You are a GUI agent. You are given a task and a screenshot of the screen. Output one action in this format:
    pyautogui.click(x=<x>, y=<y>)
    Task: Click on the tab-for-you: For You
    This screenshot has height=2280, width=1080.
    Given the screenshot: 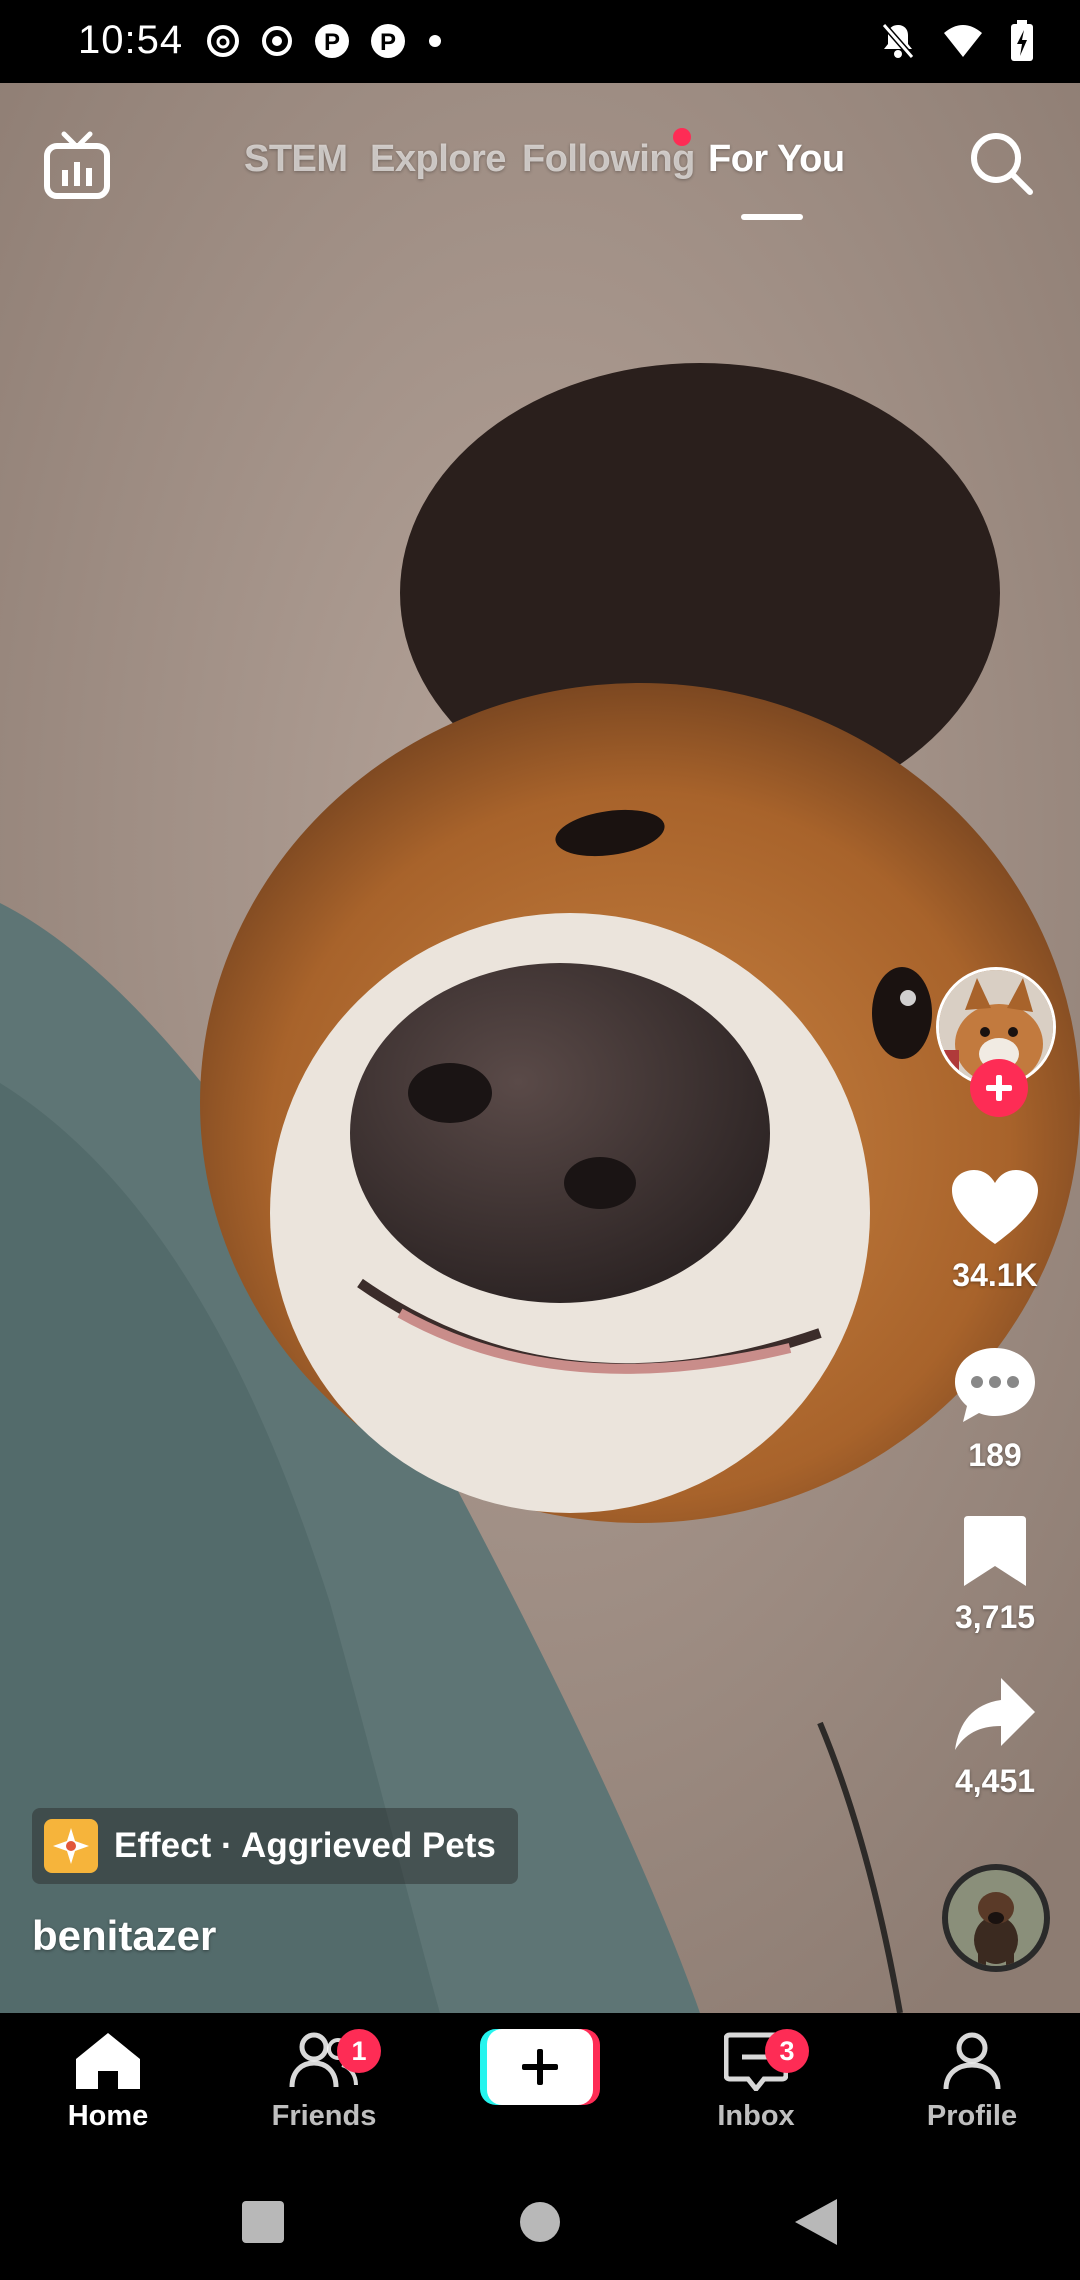 What is the action you would take?
    pyautogui.click(x=776, y=159)
    